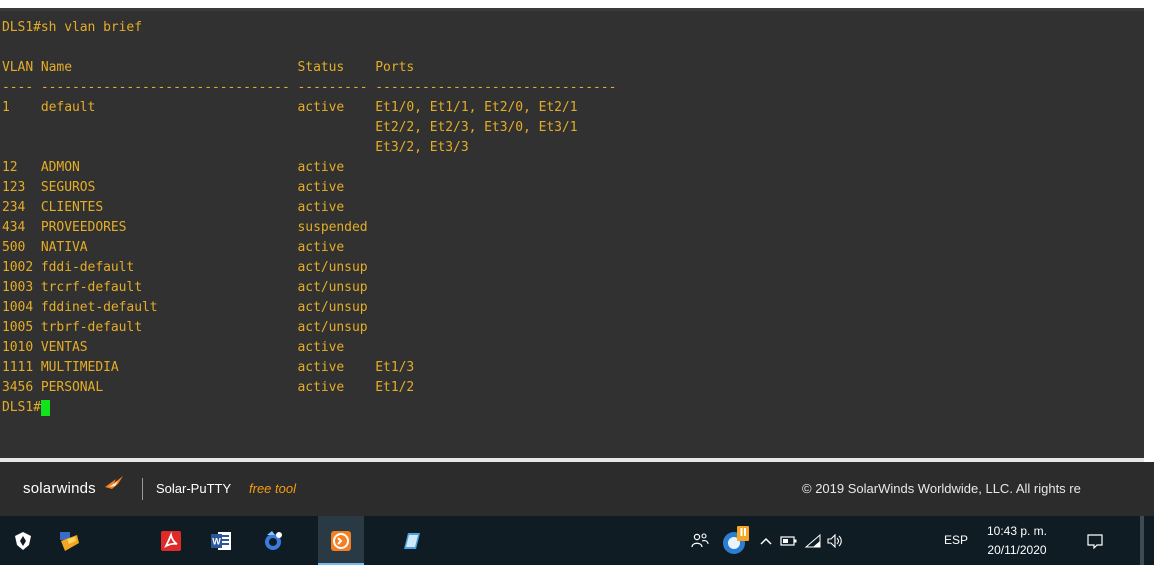  I want to click on volume-icon, so click(834, 540).